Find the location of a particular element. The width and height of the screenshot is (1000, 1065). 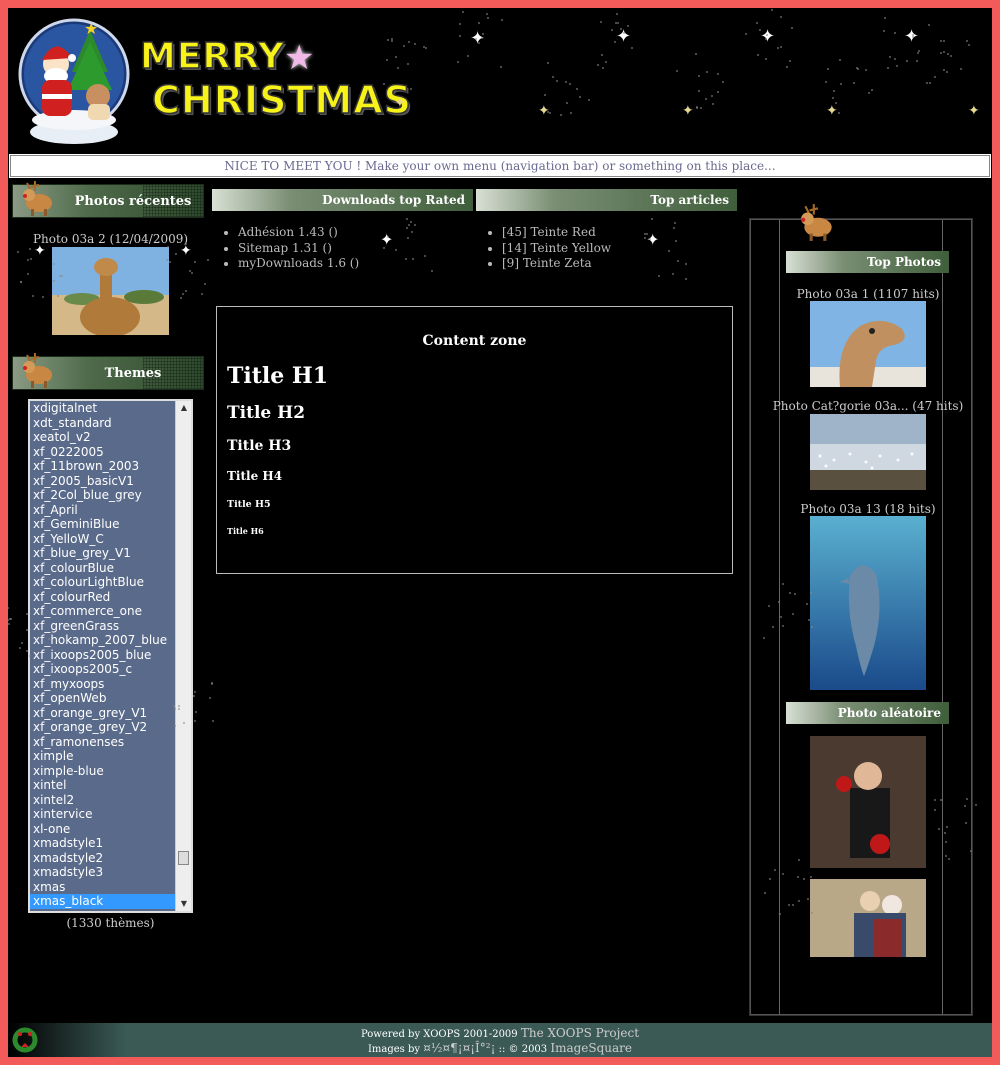

theme-option: xf_hokamp_2007_blue is located at coordinates (110, 640).